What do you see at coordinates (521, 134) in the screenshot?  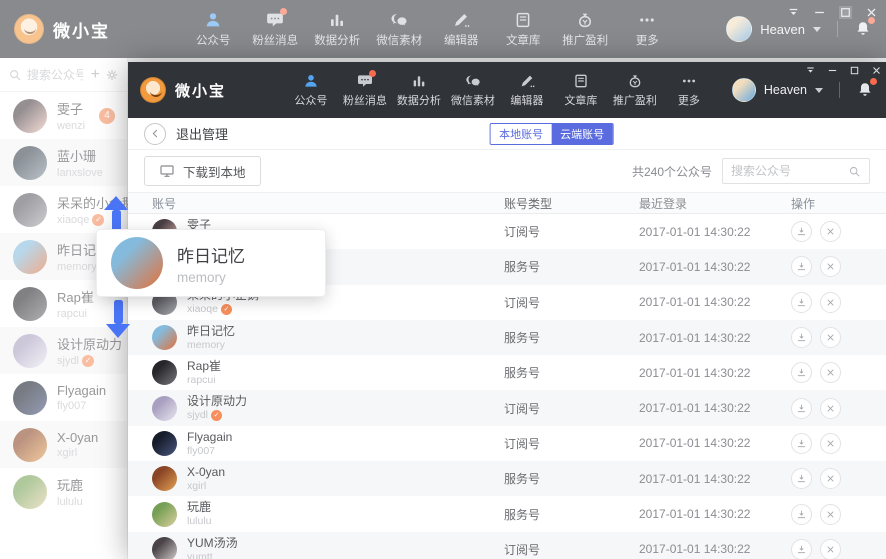 I see `tab-local-accounts: 本地账号` at bounding box center [521, 134].